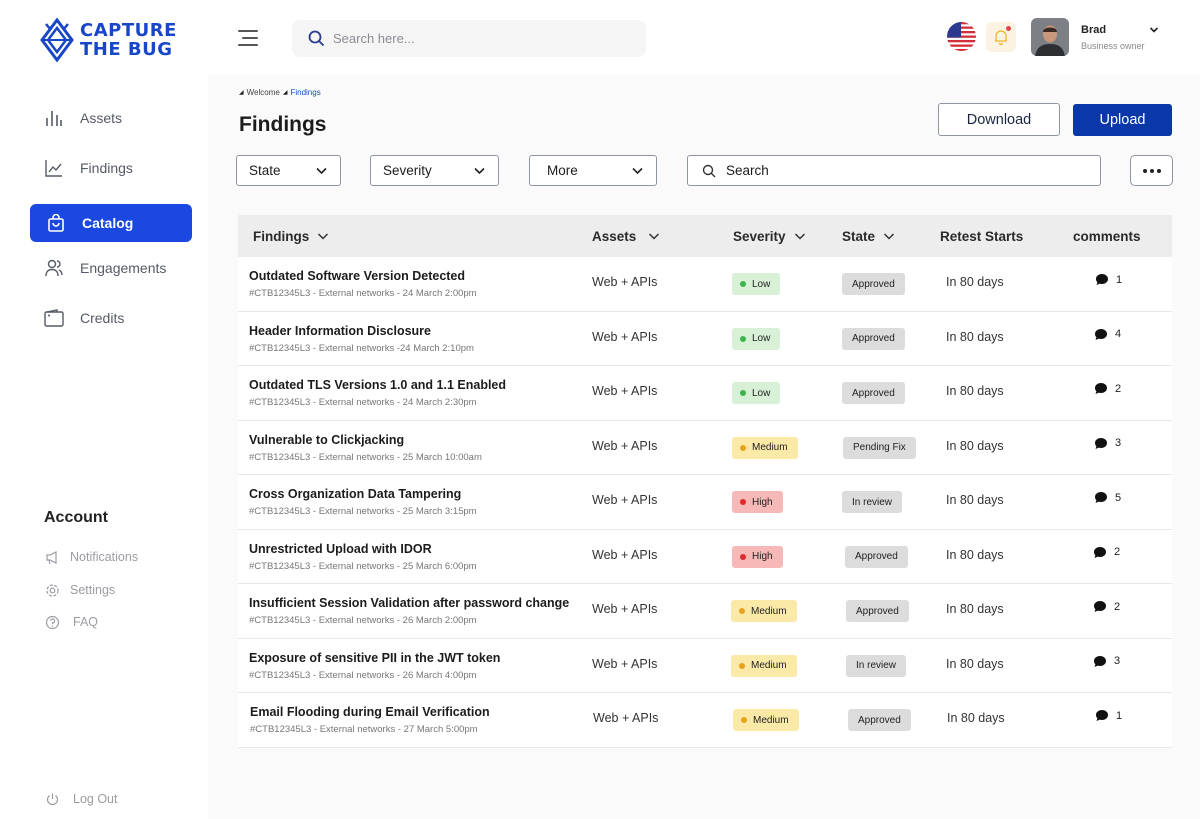  What do you see at coordinates (1001, 37) in the screenshot?
I see `notifications-button` at bounding box center [1001, 37].